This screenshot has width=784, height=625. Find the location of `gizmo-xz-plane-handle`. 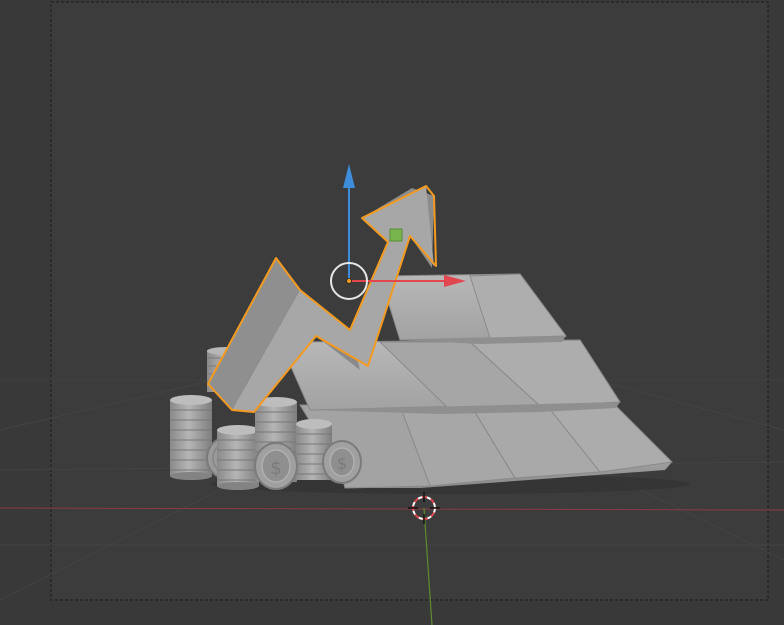

gizmo-xz-plane-handle is located at coordinates (396, 235).